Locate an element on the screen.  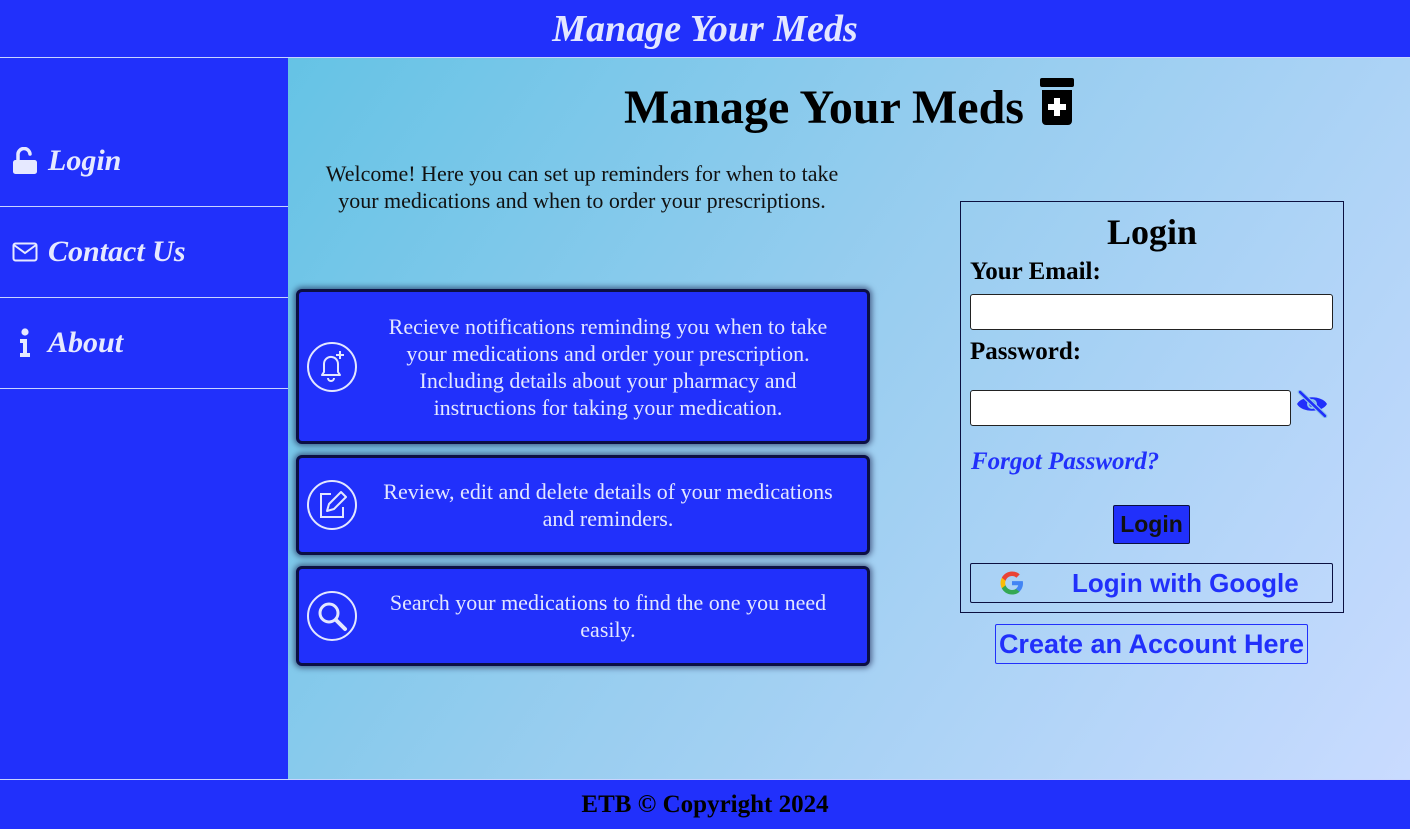
sidebar-item-contact-us: Contact Us is located at coordinates (144, 252).